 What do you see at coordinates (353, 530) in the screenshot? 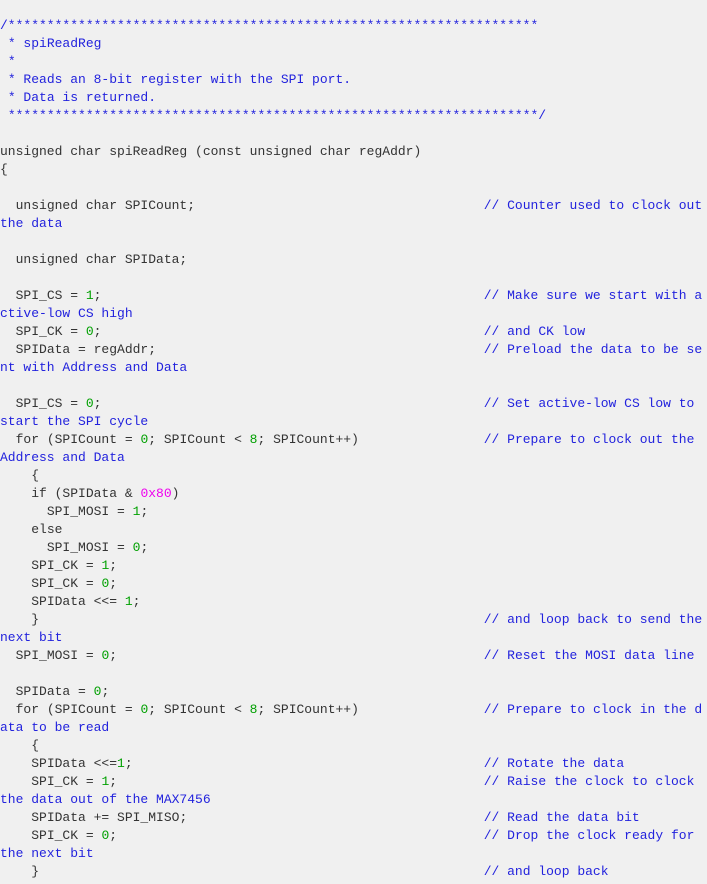
I see `code-line: else` at bounding box center [353, 530].